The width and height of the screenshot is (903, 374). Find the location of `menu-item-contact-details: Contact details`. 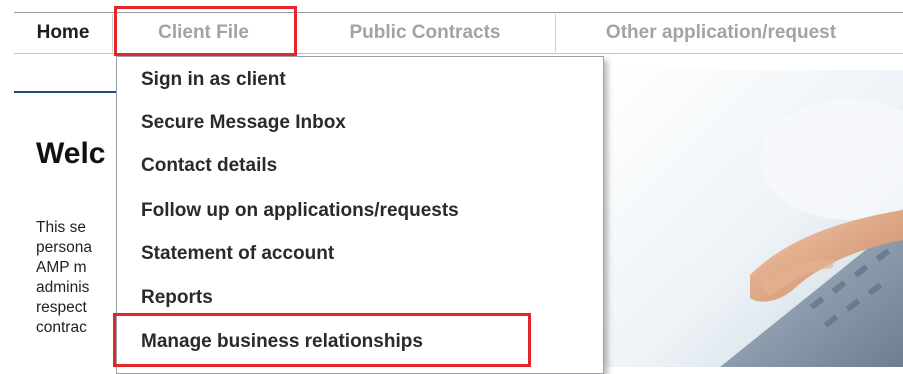

menu-item-contact-details: Contact details is located at coordinates (209, 166).